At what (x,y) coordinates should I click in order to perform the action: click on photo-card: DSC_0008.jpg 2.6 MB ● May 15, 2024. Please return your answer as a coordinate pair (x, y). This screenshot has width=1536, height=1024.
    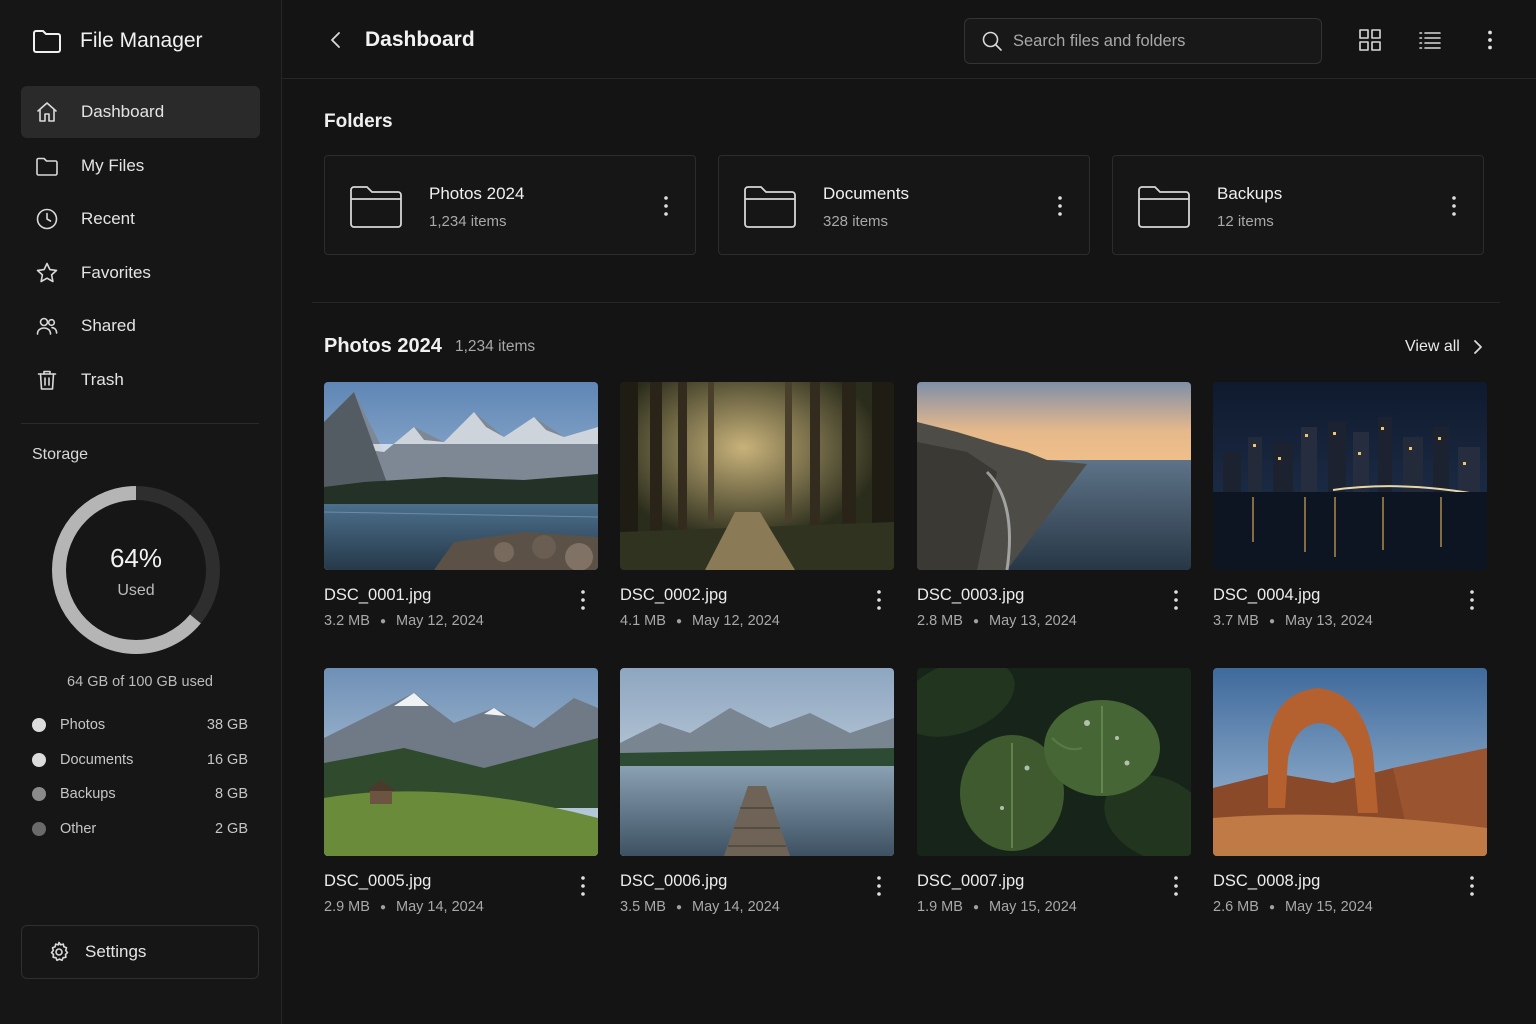
    Looking at the image, I should click on (1350, 796).